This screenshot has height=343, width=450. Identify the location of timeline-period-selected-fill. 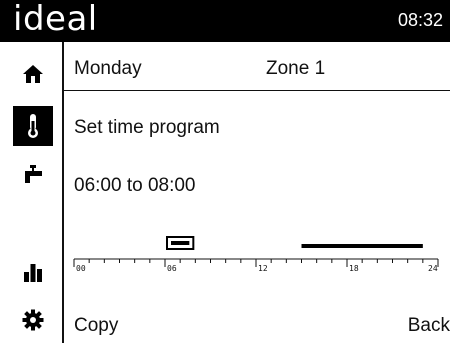
(180, 243).